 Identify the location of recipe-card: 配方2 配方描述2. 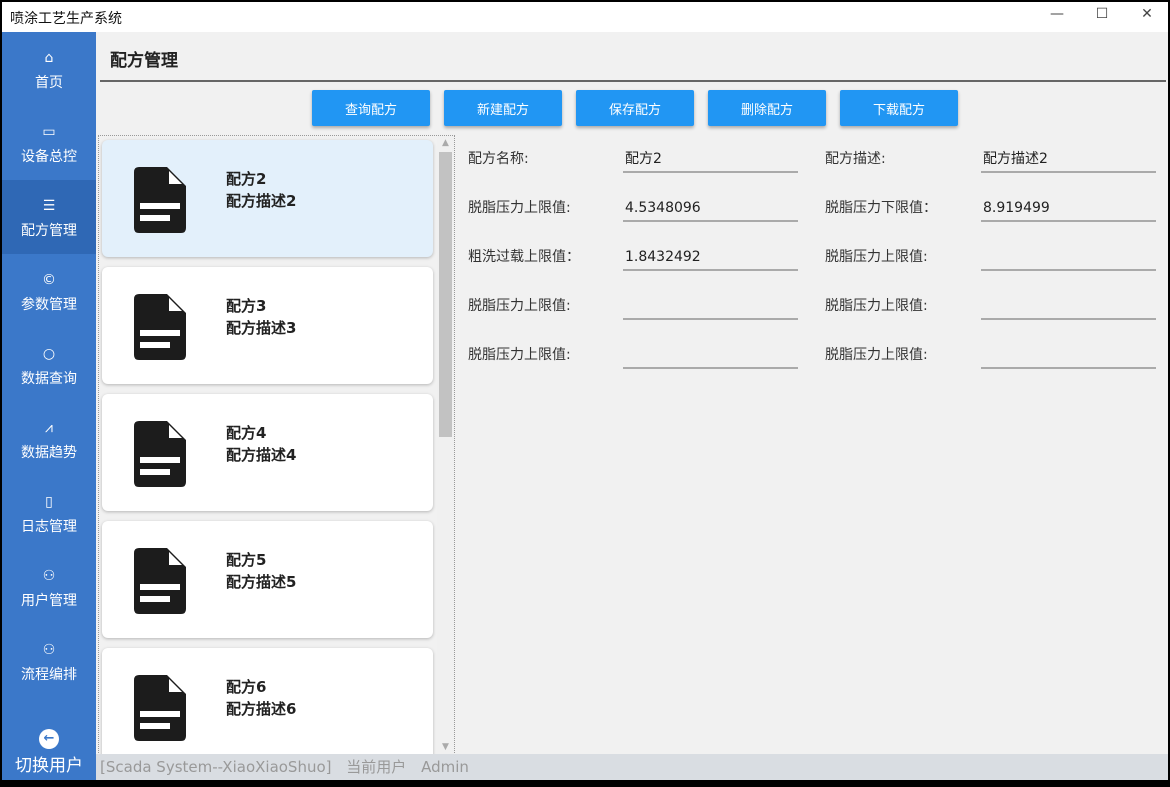
(267, 198).